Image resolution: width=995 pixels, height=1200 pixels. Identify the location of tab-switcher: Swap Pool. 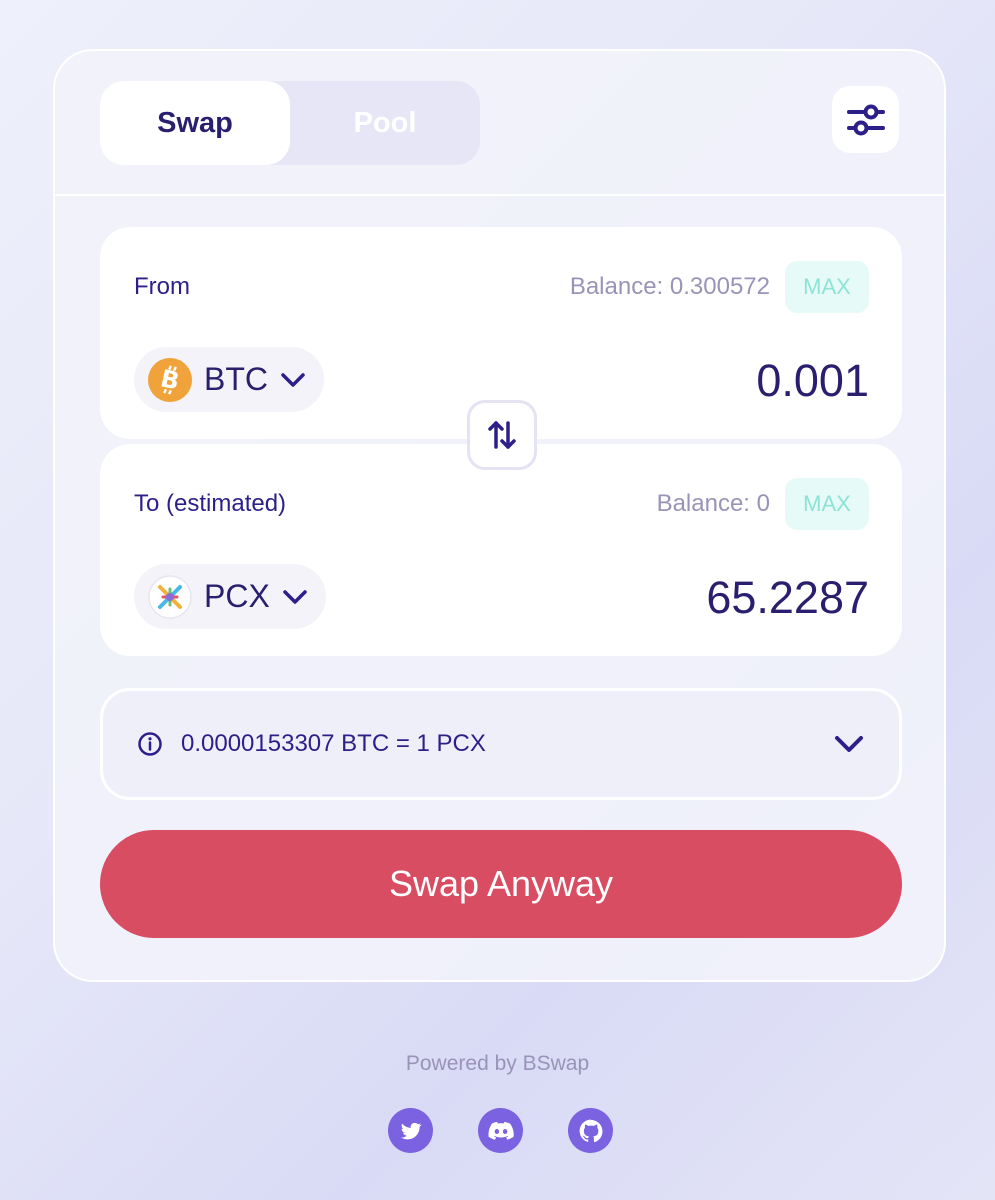
(290, 123).